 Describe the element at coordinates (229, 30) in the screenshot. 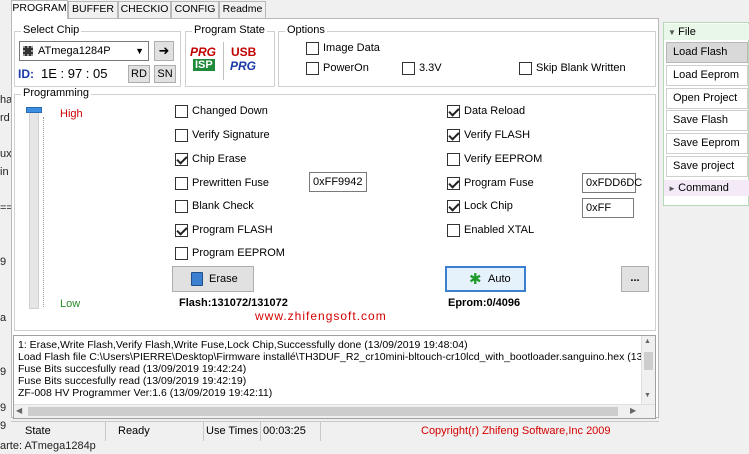

I see `program-state-label: Program State` at that location.